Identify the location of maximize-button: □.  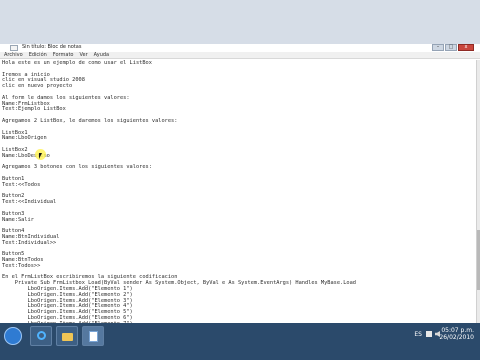
(451, 47).